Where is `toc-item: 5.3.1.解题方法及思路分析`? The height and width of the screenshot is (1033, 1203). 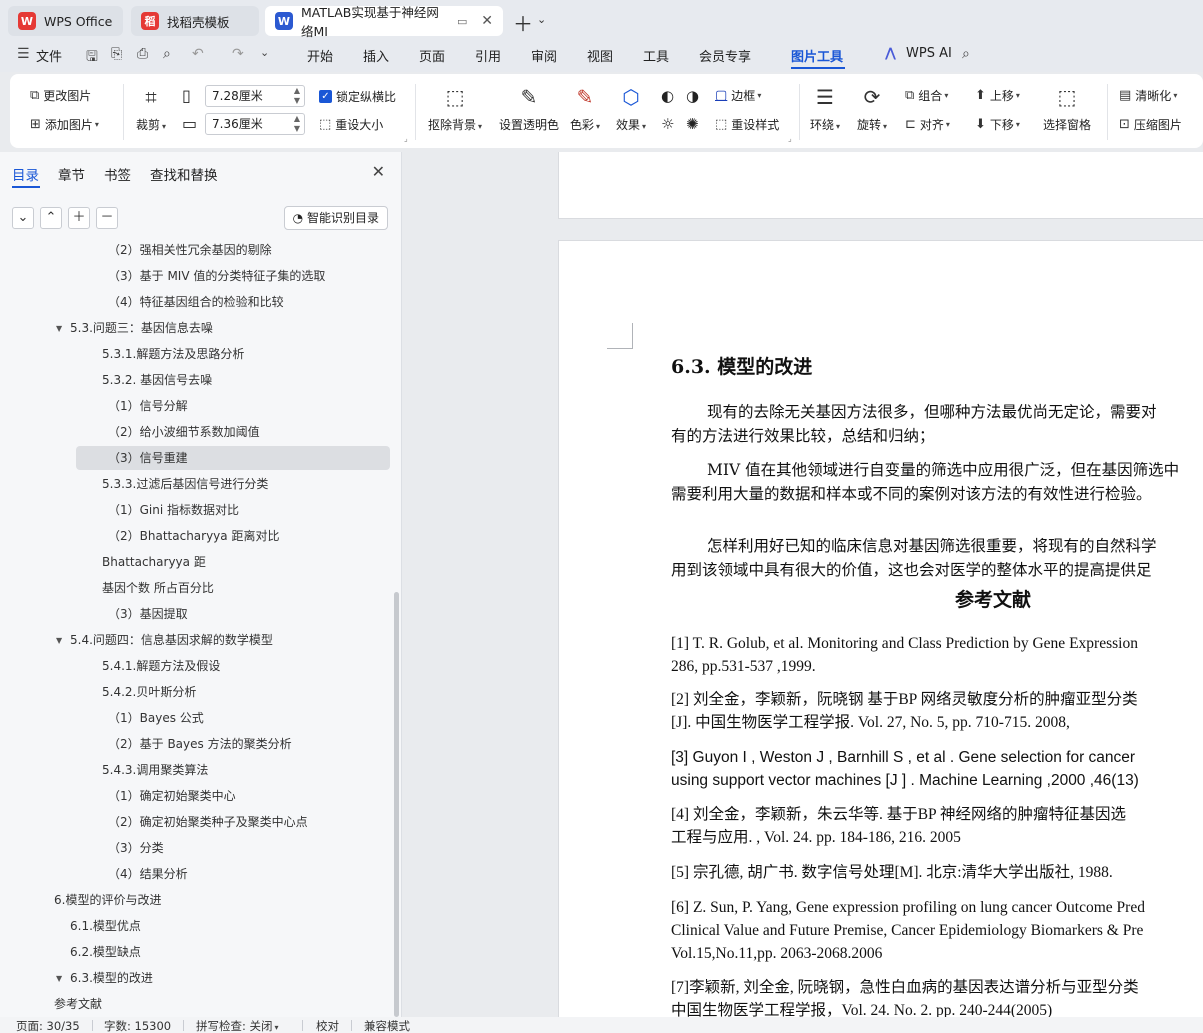 toc-item: 5.3.1.解题方法及思路分析 is located at coordinates (173, 354).